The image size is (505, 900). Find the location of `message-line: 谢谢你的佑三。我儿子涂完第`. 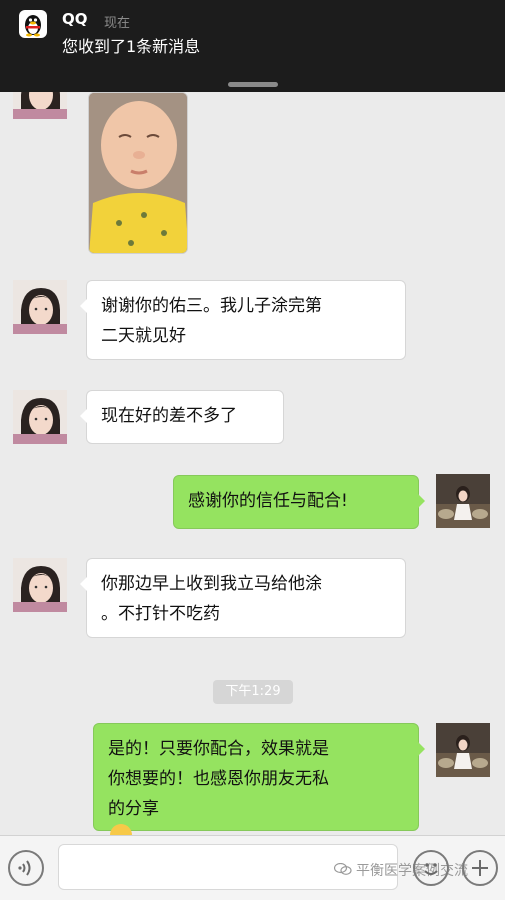

message-line: 谢谢你的佑三。我儿子涂完第 is located at coordinates (211, 306).